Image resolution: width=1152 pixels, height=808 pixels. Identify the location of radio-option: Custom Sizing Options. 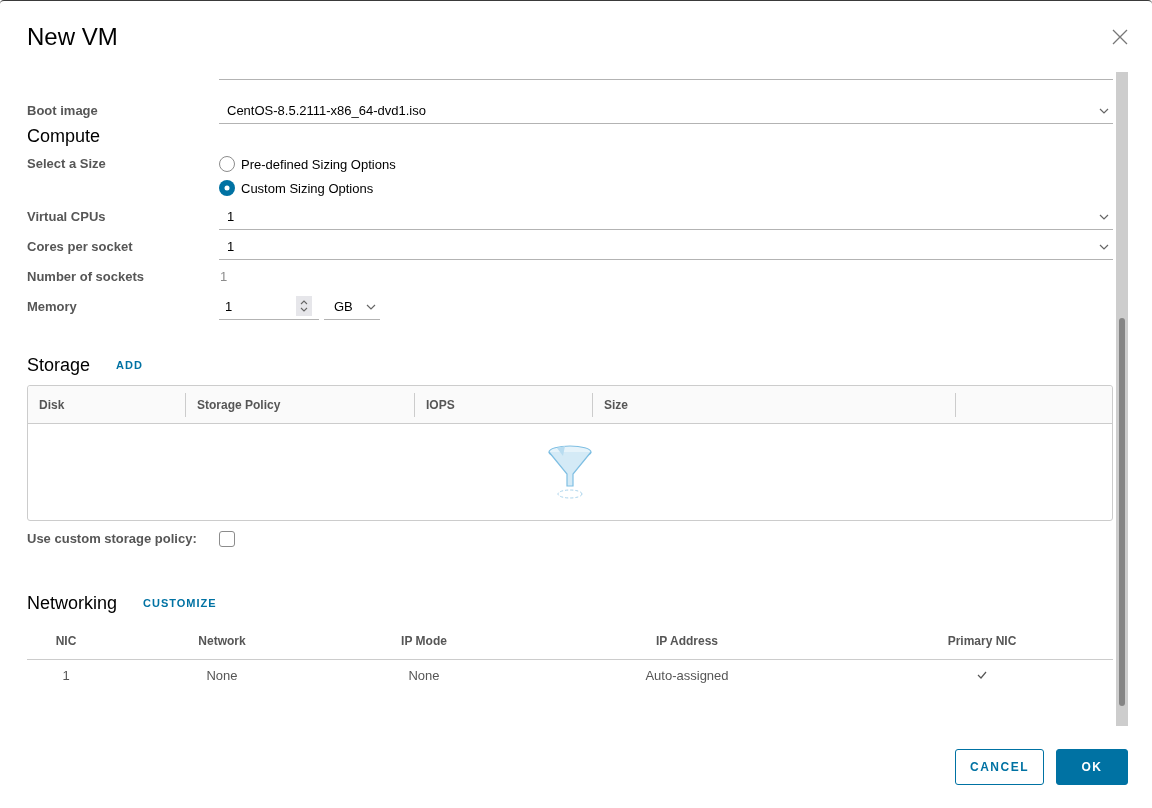
(296, 188).